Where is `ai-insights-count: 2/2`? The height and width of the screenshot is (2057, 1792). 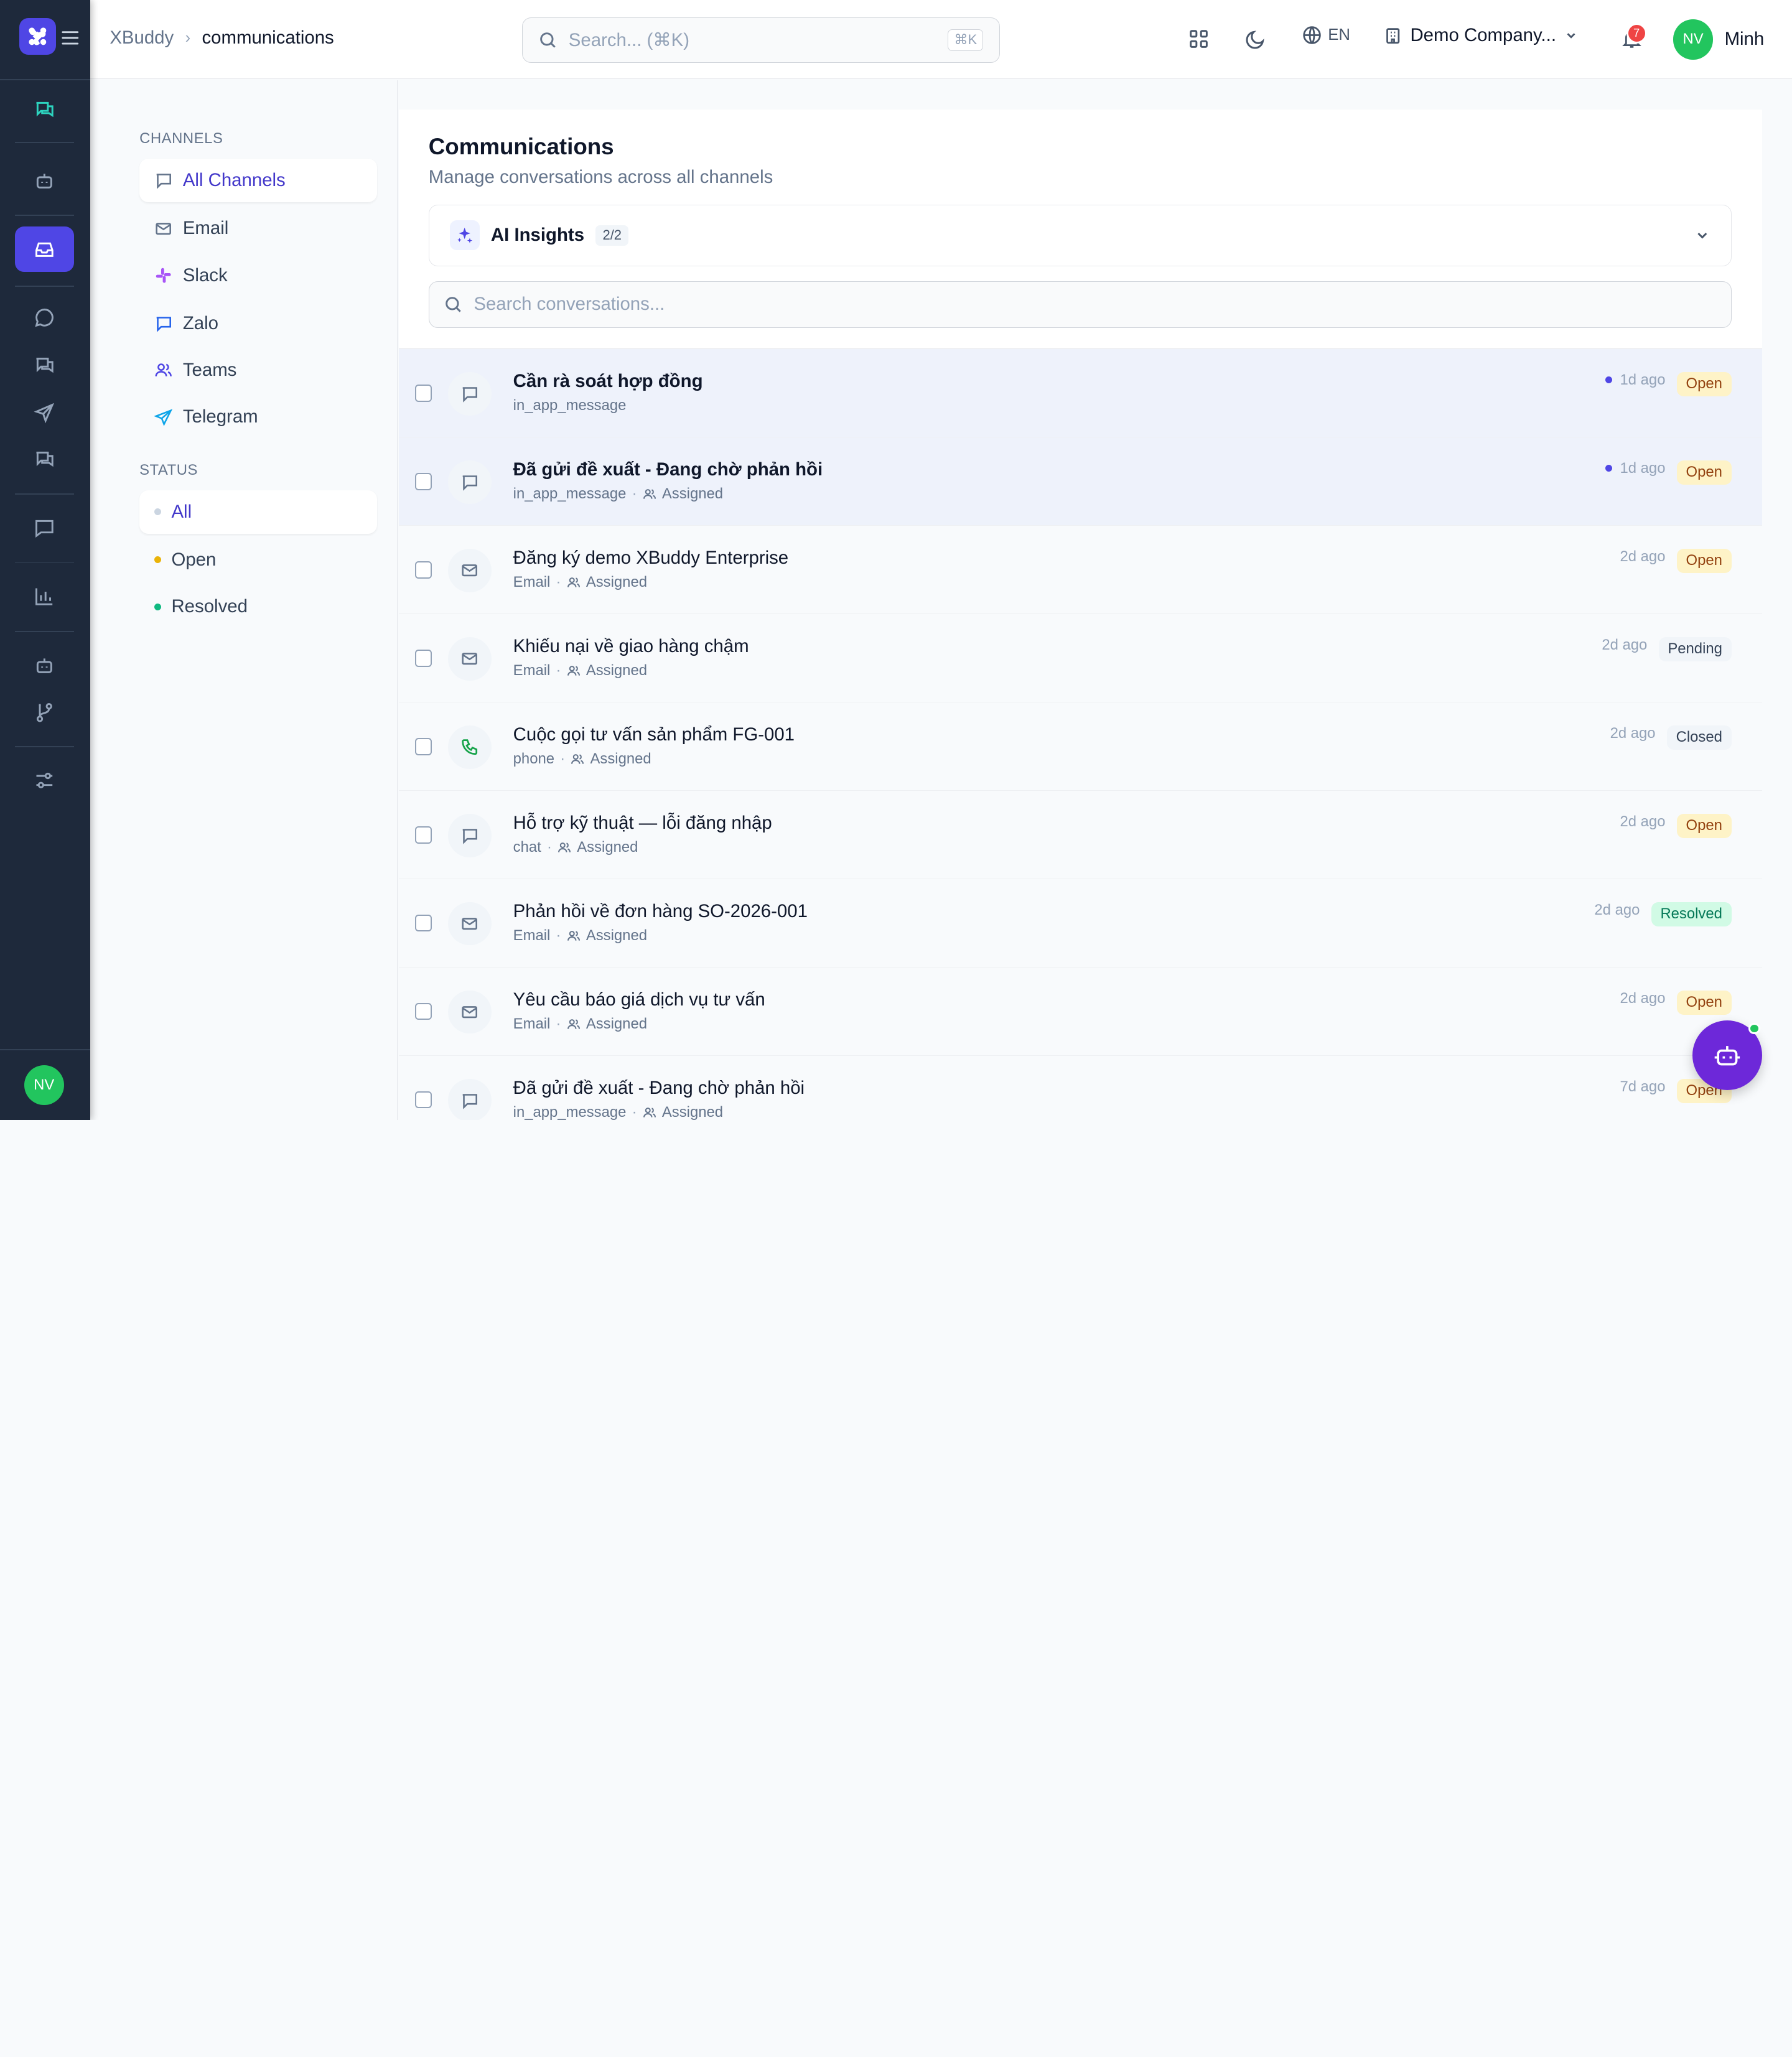
ai-insights-count: 2/2 is located at coordinates (612, 235).